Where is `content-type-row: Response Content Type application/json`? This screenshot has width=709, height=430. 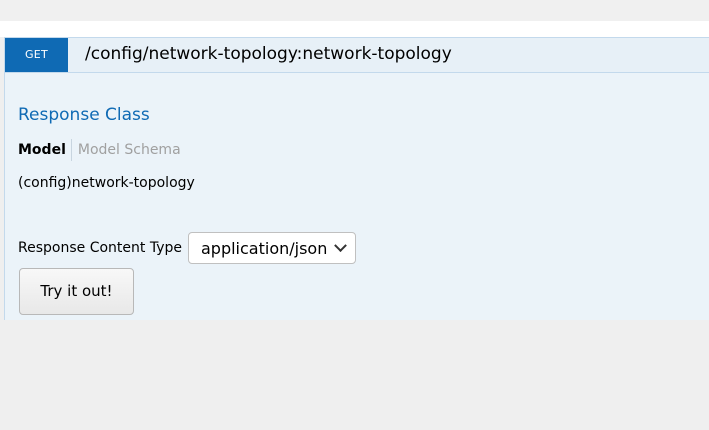 content-type-row: Response Content Type application/json is located at coordinates (187, 248).